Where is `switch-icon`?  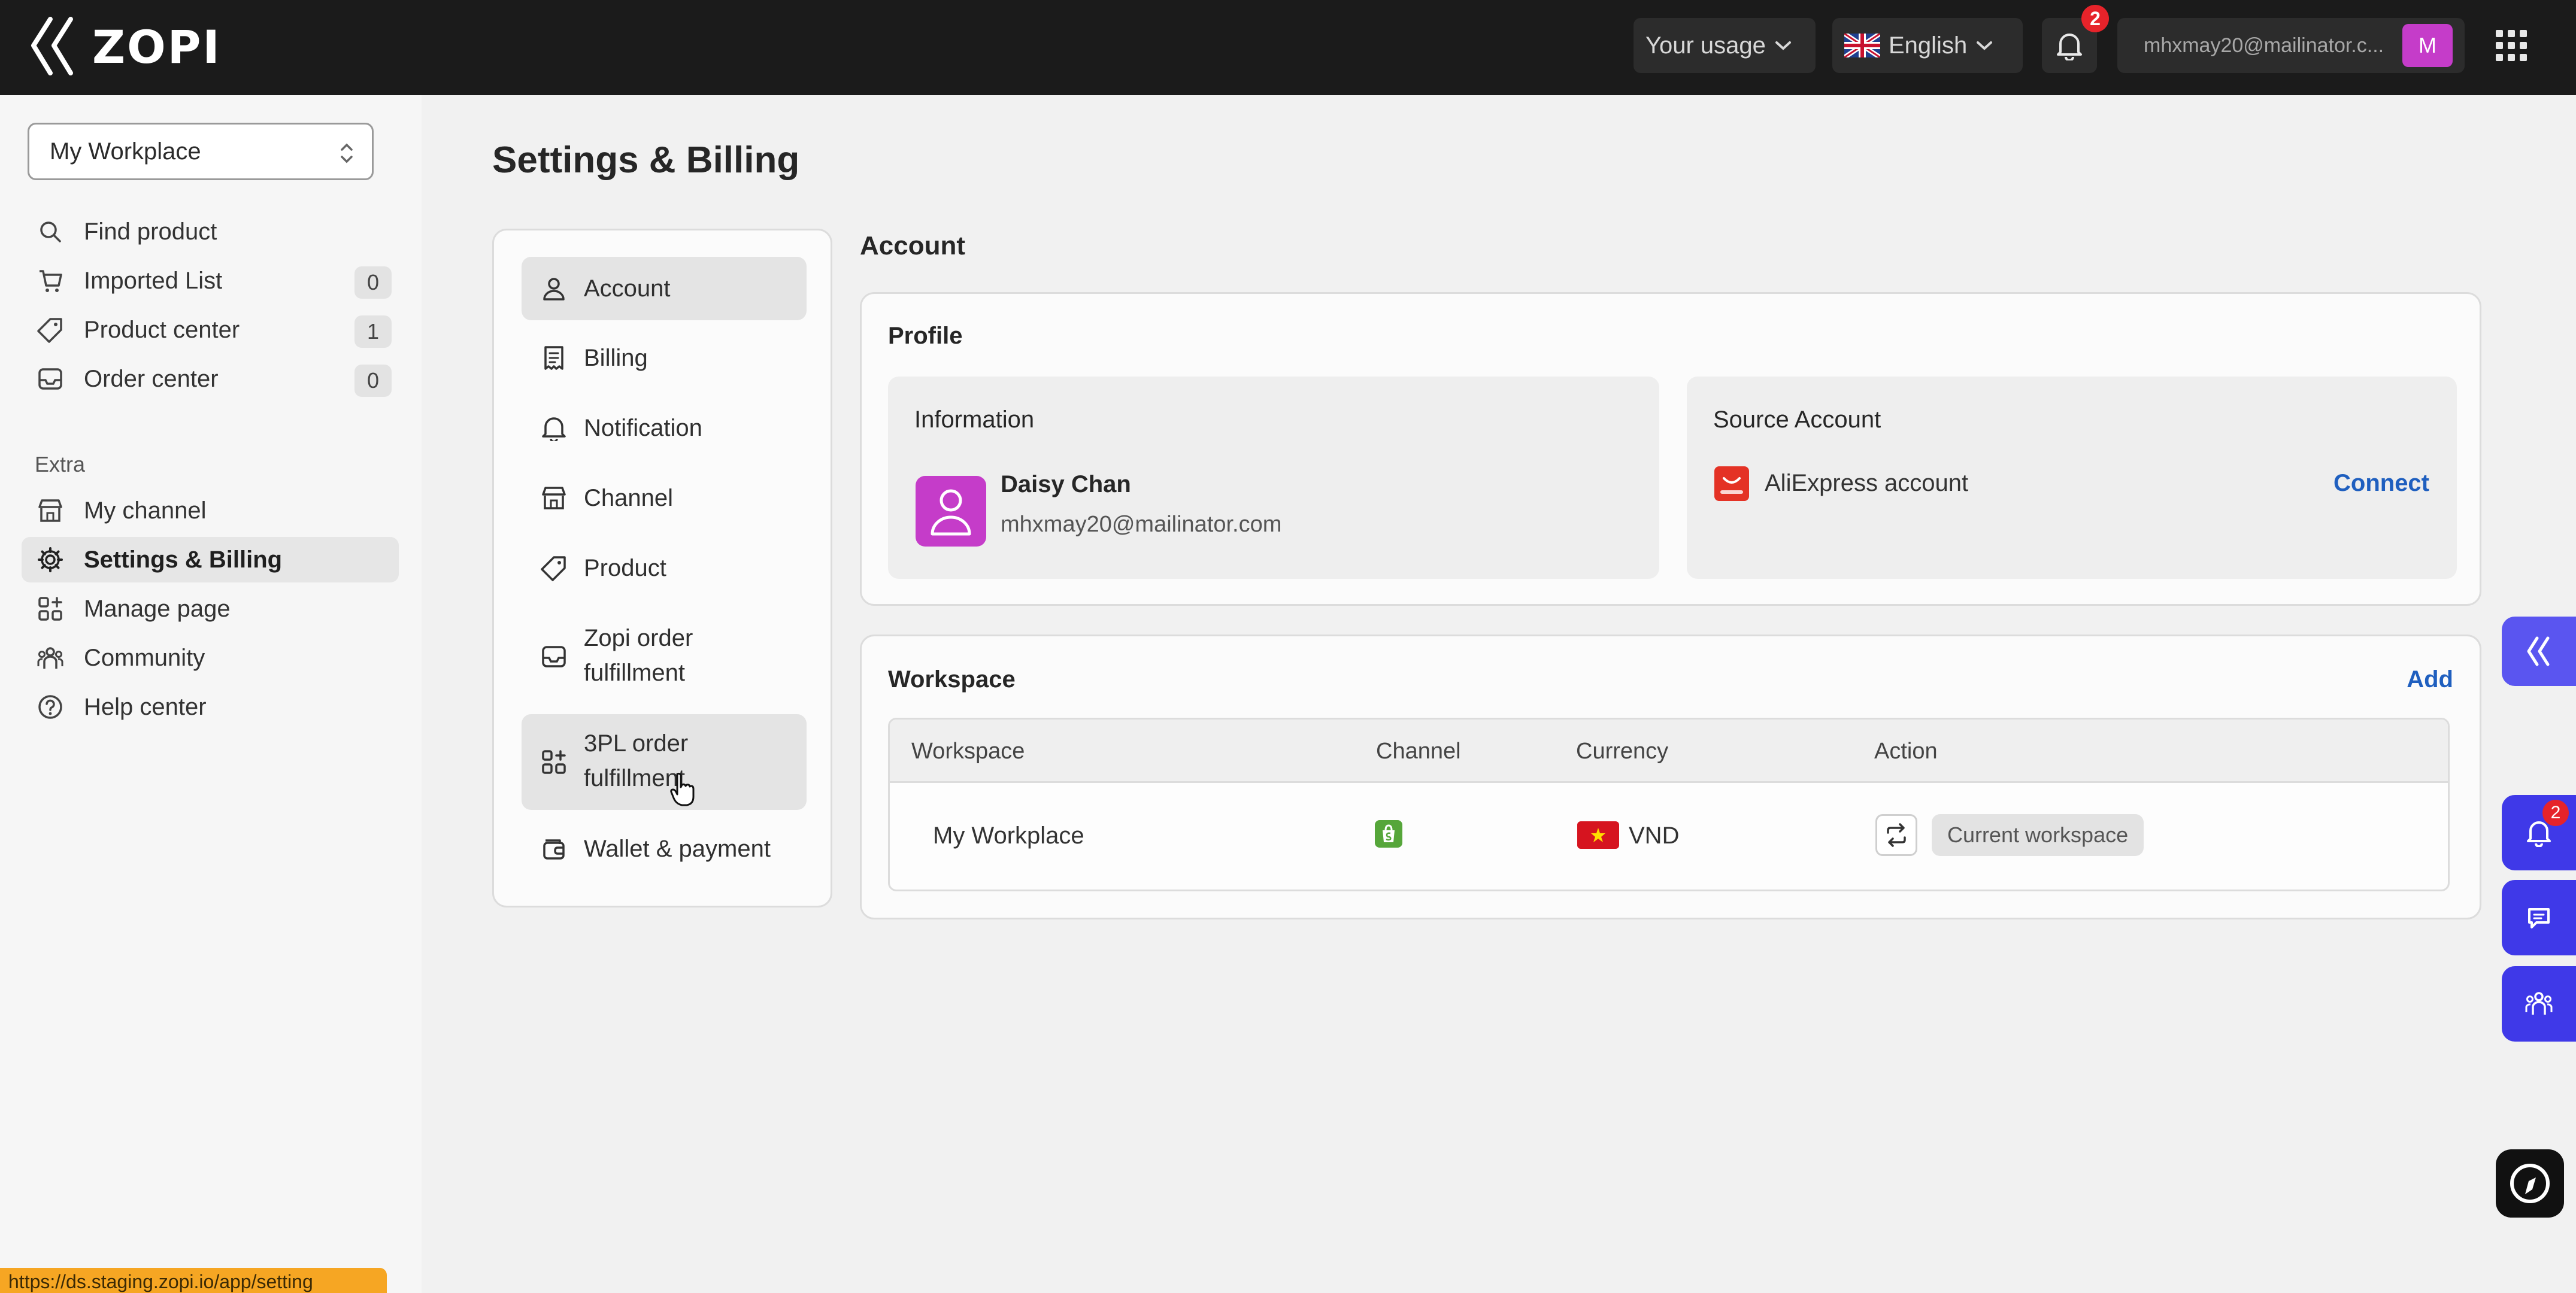
switch-icon is located at coordinates (1896, 835).